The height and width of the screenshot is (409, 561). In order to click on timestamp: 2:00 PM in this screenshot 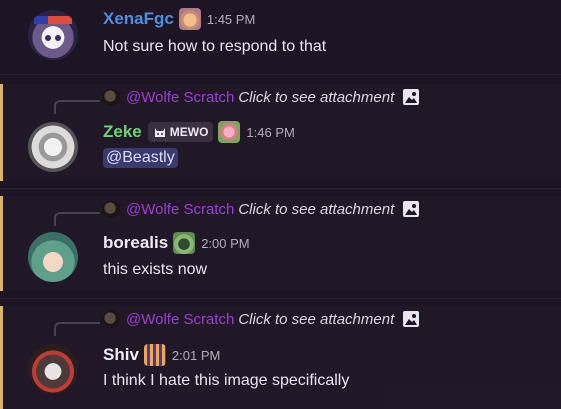, I will do `click(225, 243)`.